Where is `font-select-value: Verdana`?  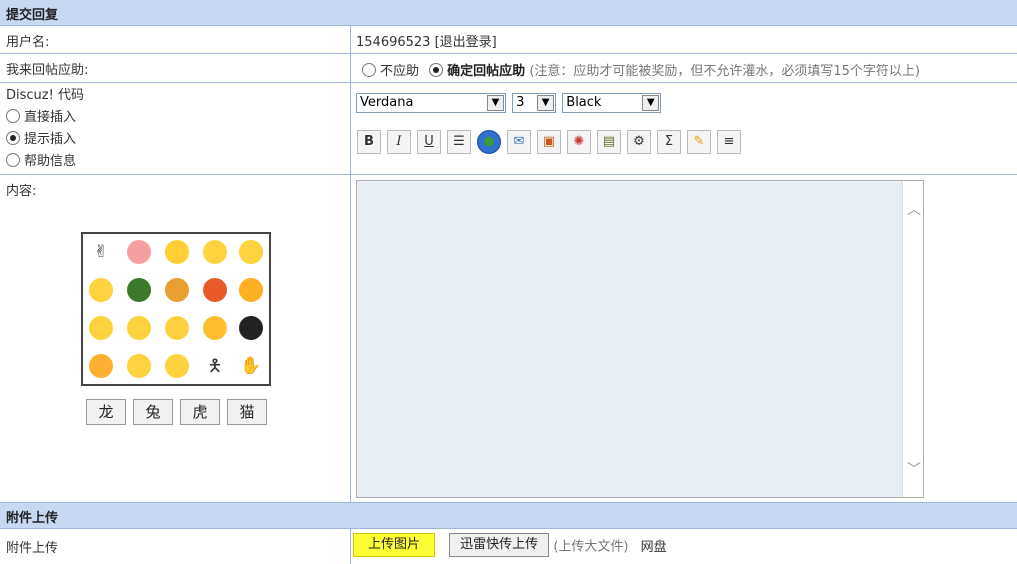 font-select-value: Verdana is located at coordinates (387, 102).